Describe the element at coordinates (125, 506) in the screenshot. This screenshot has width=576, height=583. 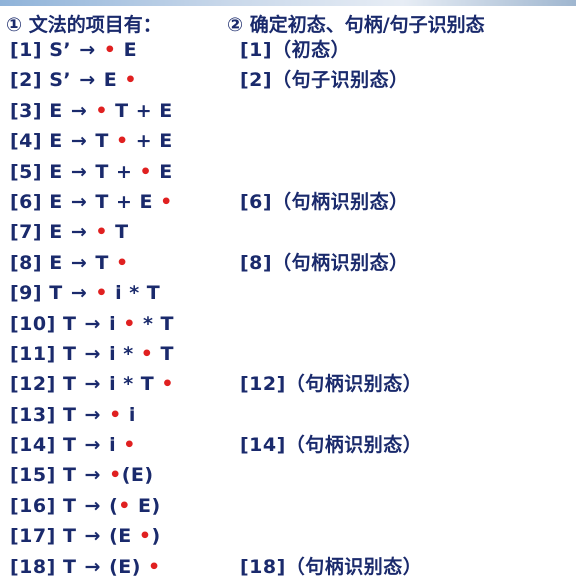
I see `item-row: [16] T → (• E)` at that location.